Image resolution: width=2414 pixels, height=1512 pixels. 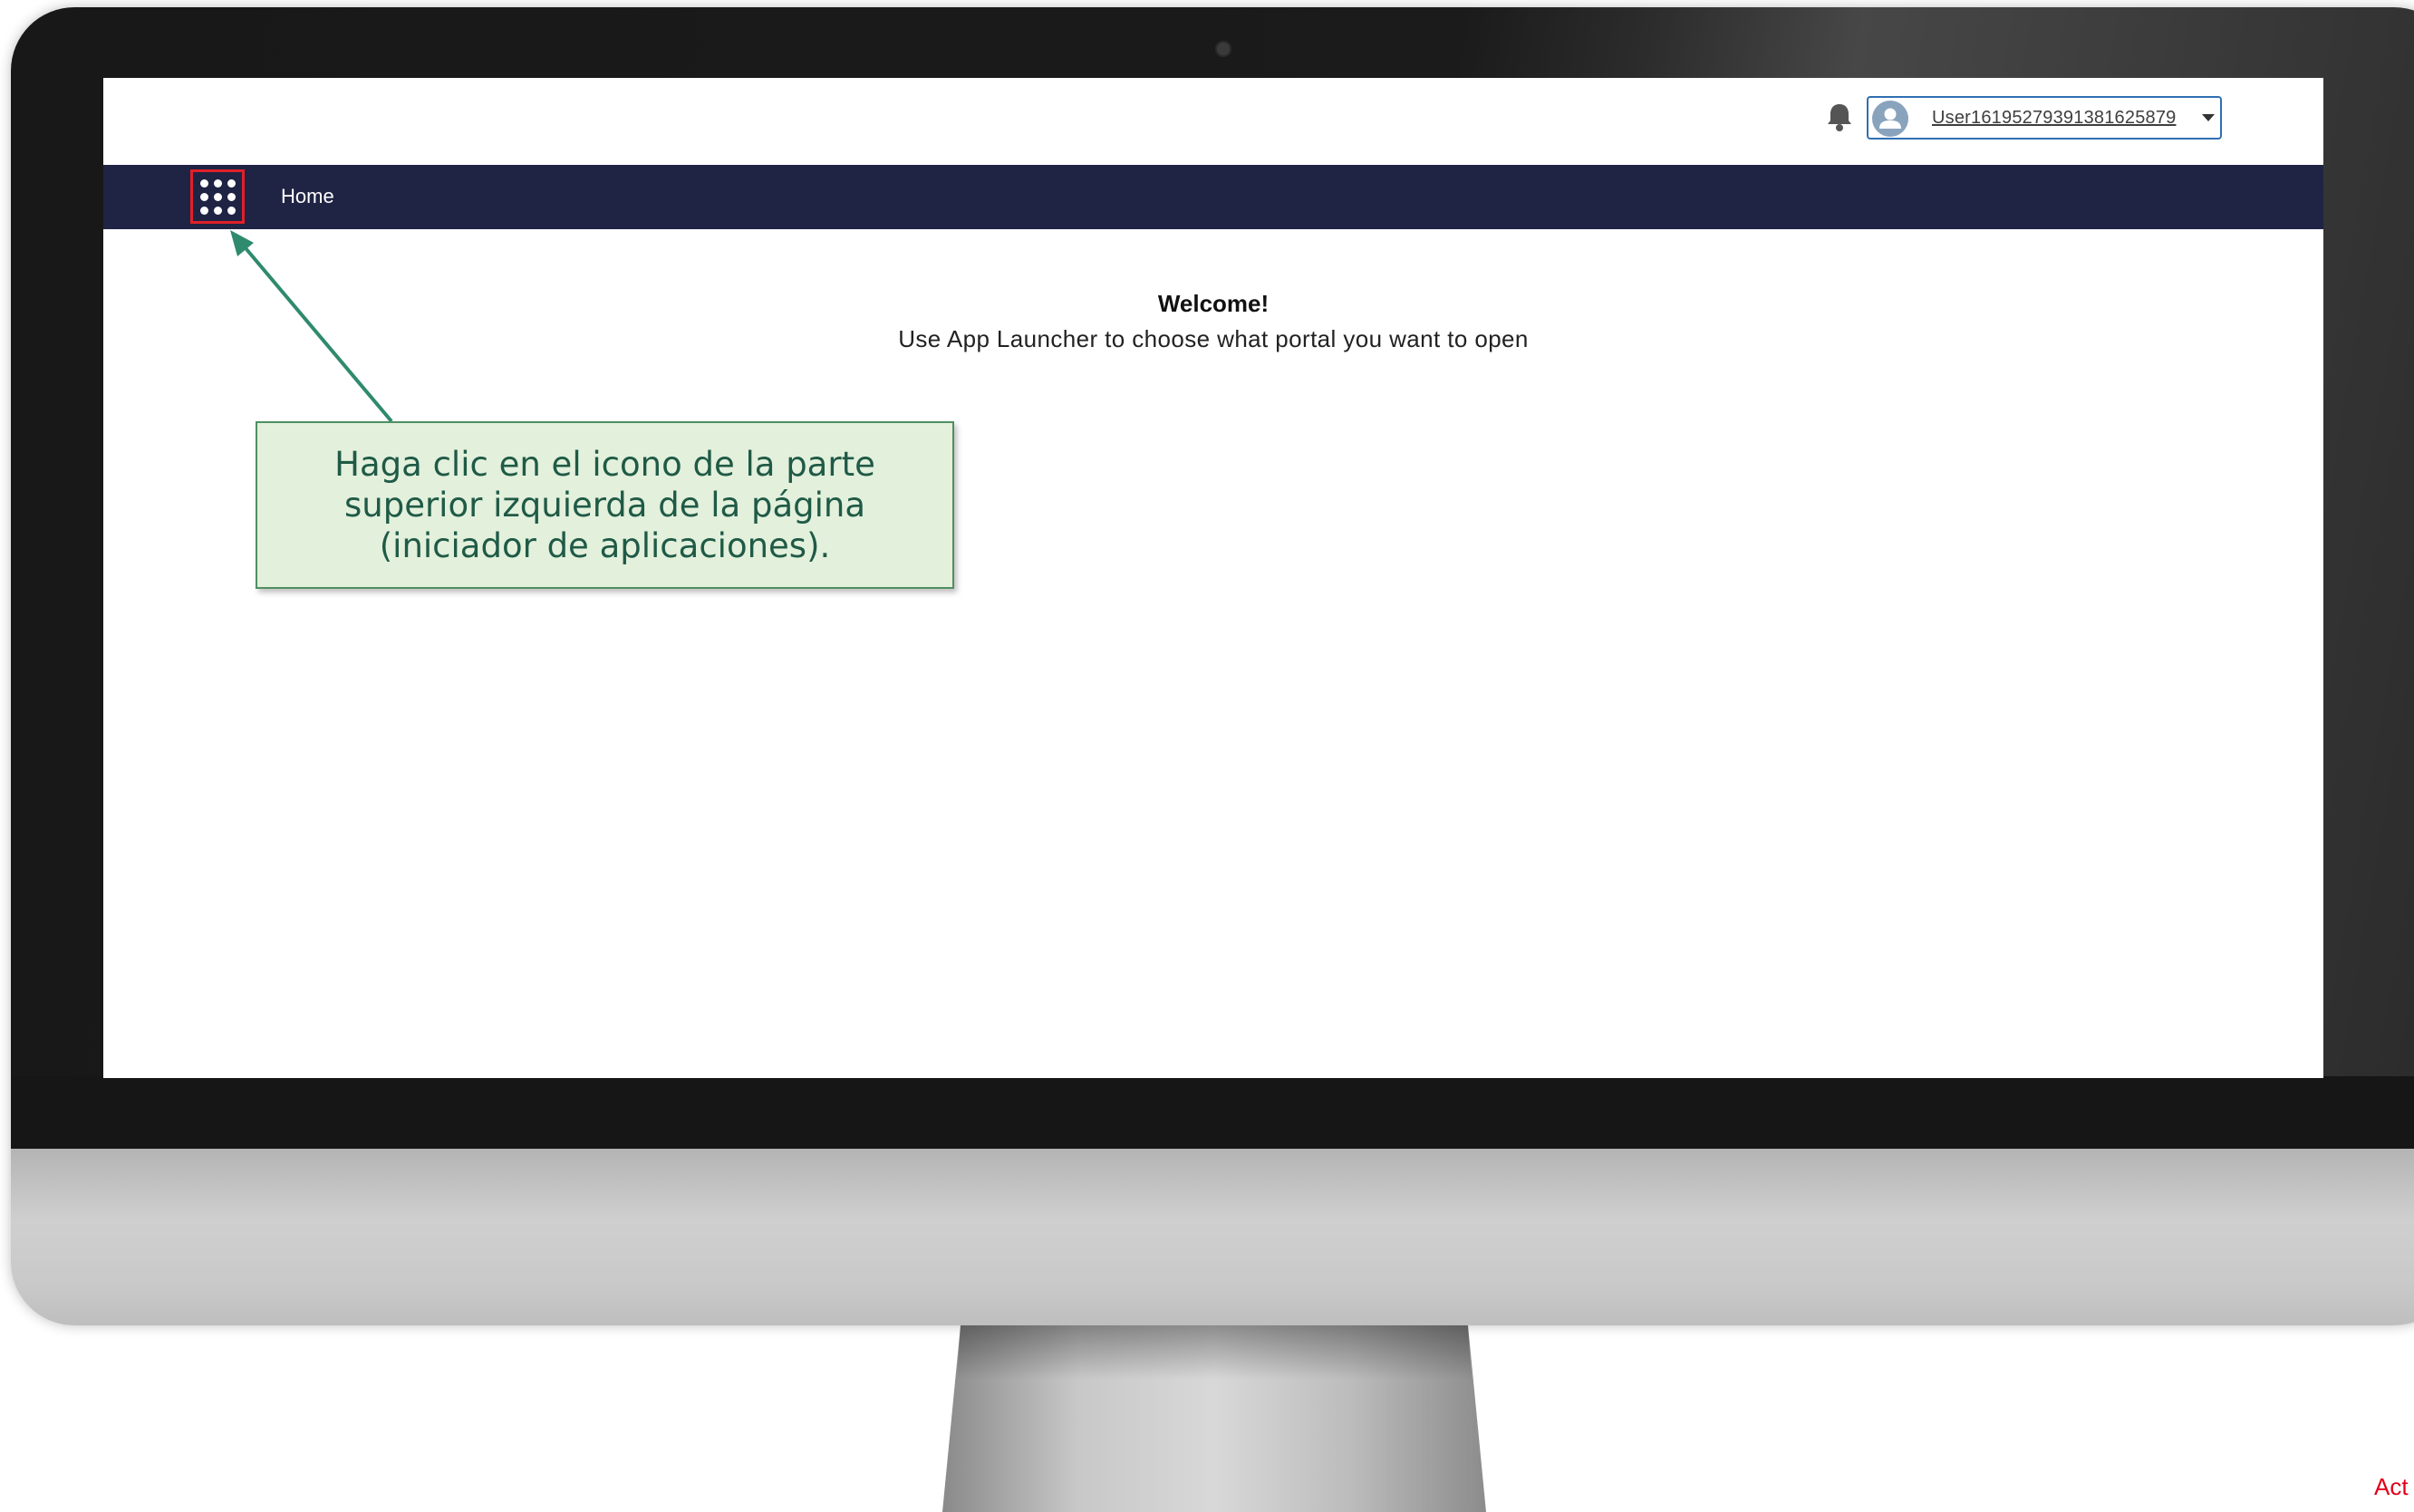 I want to click on nav-item-home: Home, so click(x=308, y=196).